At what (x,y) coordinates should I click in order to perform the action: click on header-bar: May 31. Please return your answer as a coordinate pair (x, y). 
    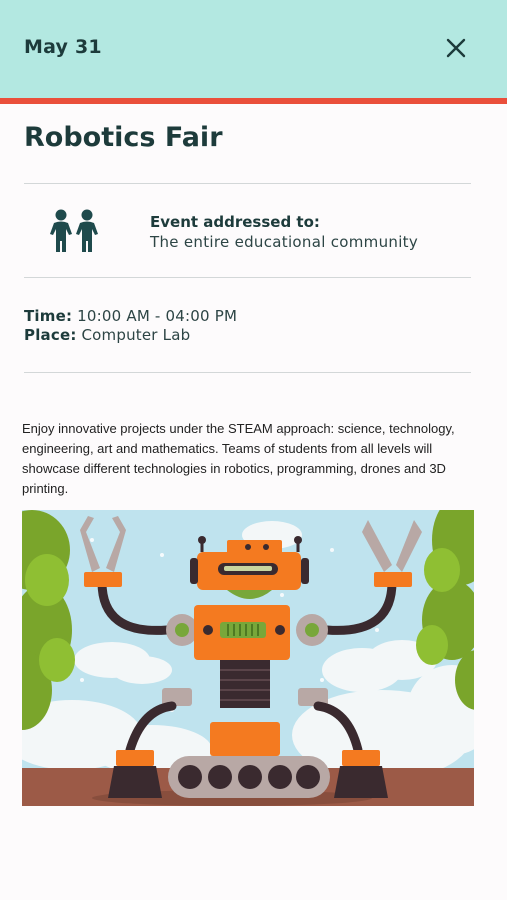
    Looking at the image, I should click on (253, 49).